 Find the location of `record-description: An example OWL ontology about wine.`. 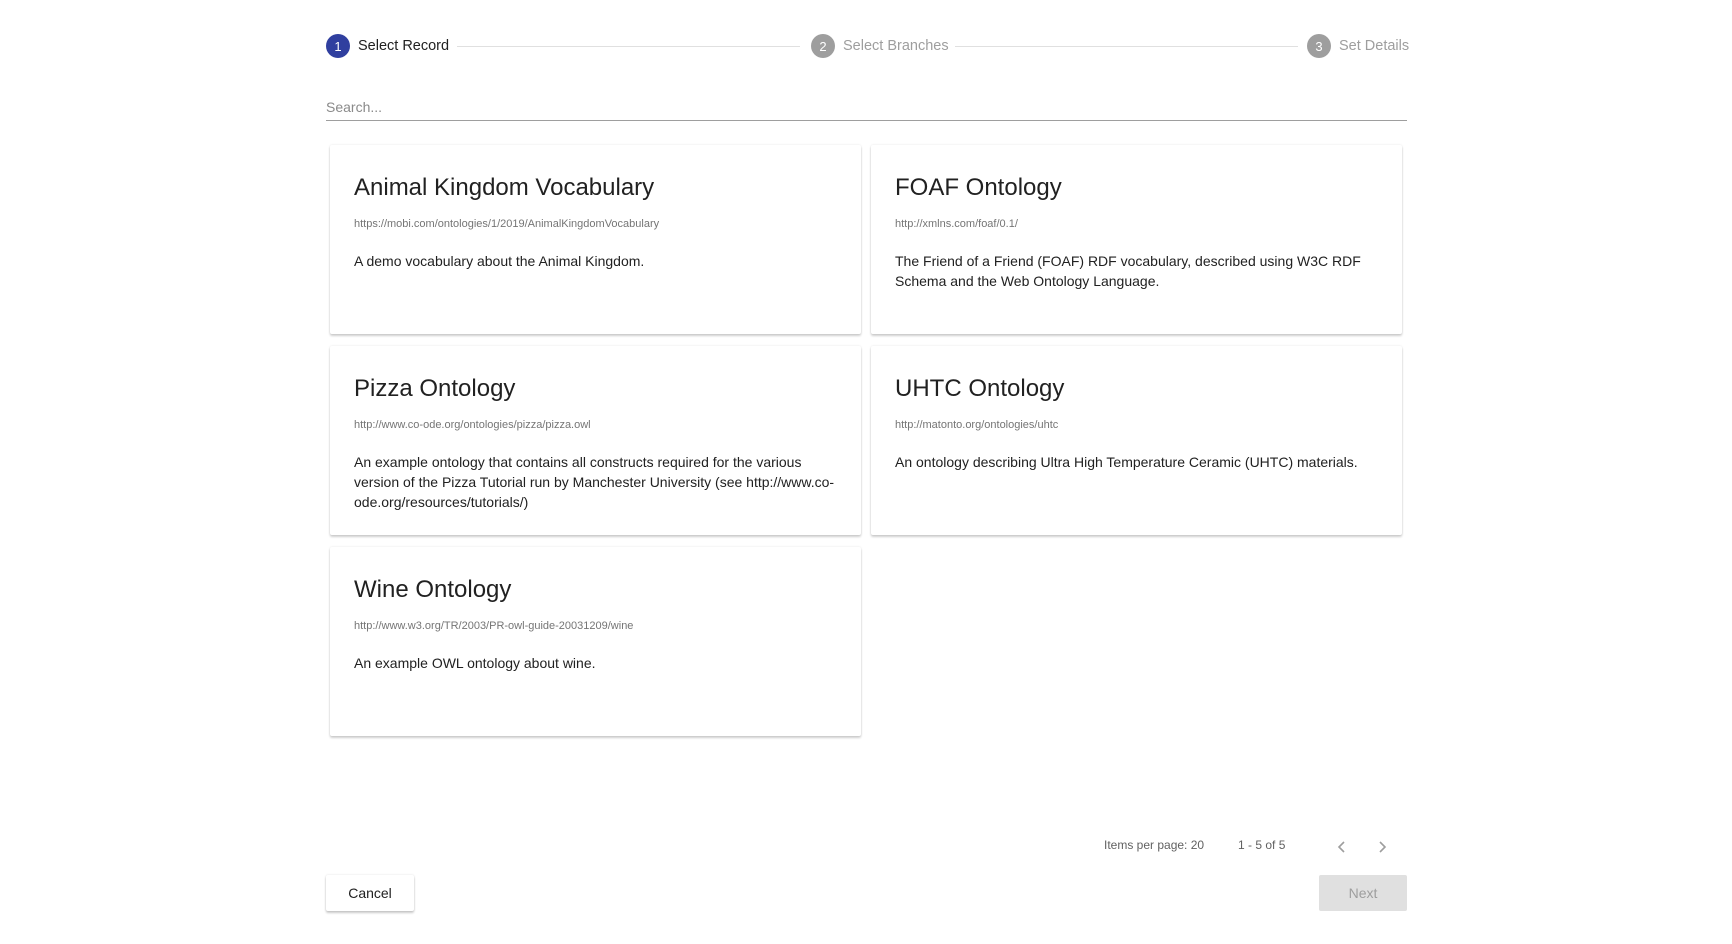

record-description: An example OWL ontology about wine. is located at coordinates (475, 663).